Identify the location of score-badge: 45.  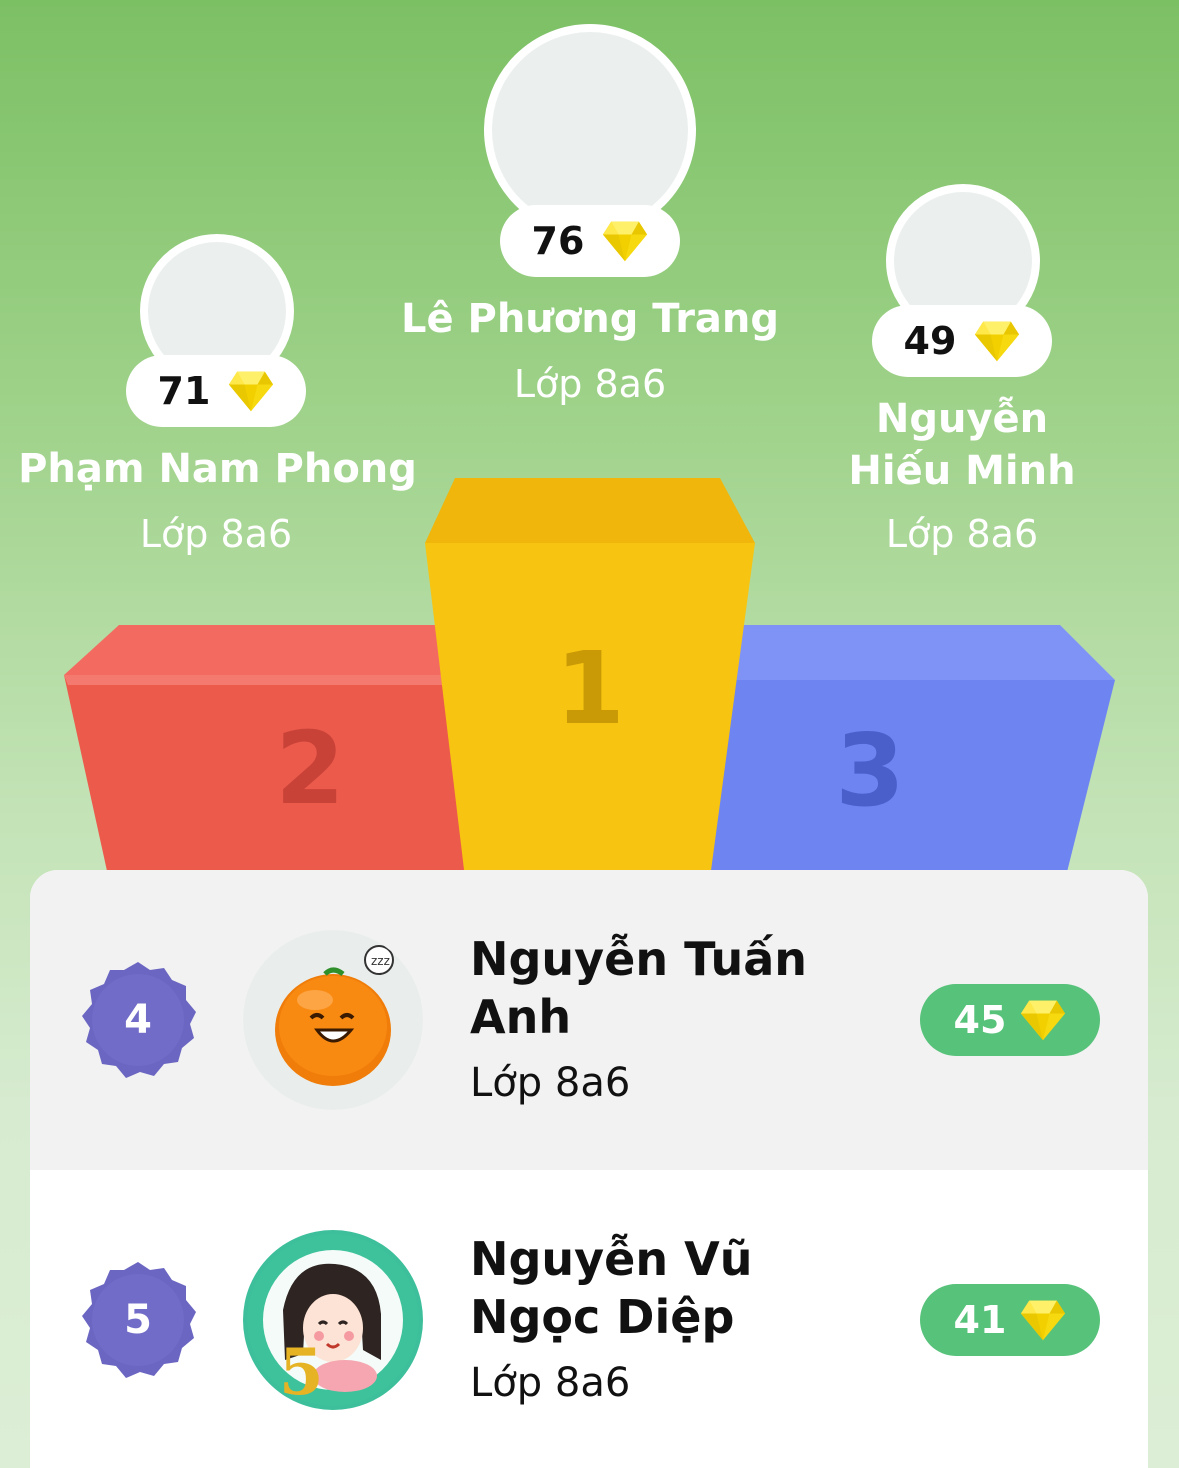
(1010, 1020).